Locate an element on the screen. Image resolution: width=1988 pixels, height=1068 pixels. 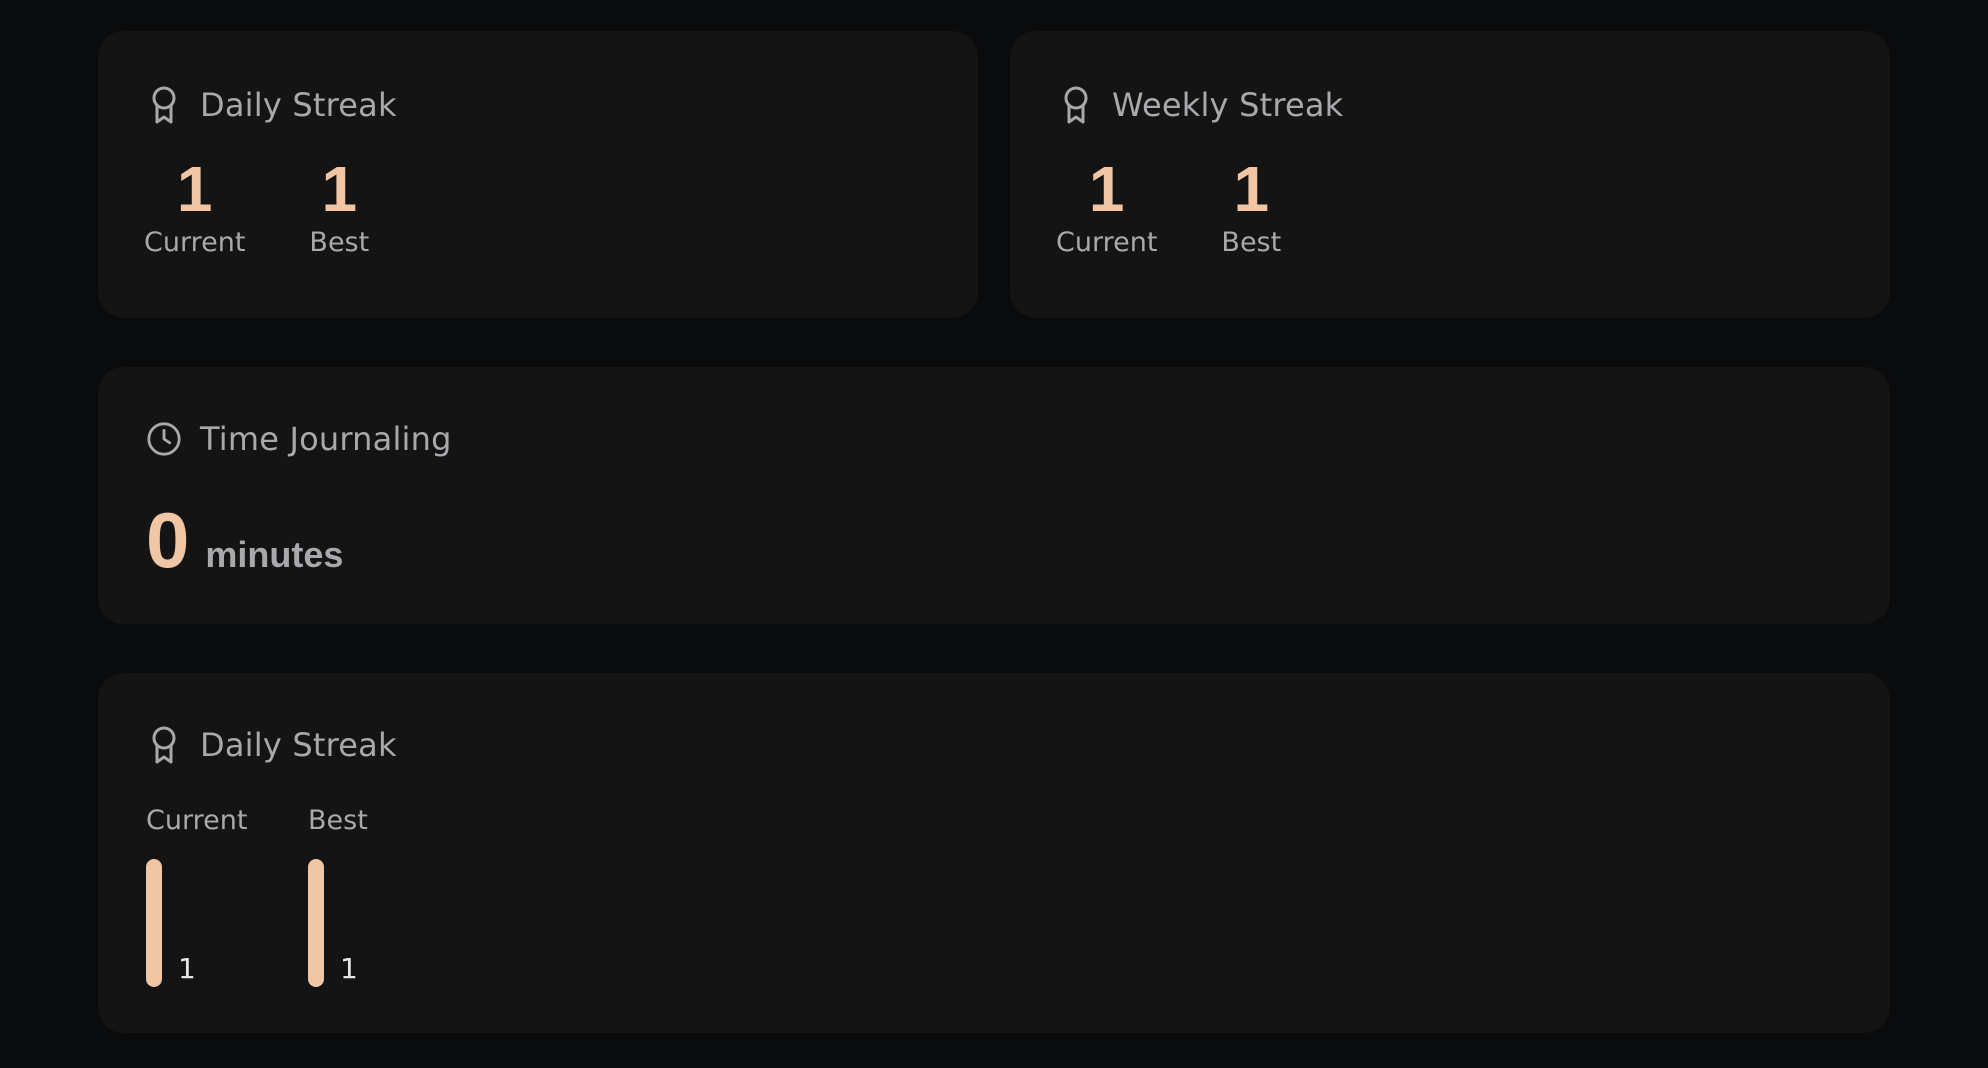
bar-groups: Current 1 Best 1 is located at coordinates (308, 895).